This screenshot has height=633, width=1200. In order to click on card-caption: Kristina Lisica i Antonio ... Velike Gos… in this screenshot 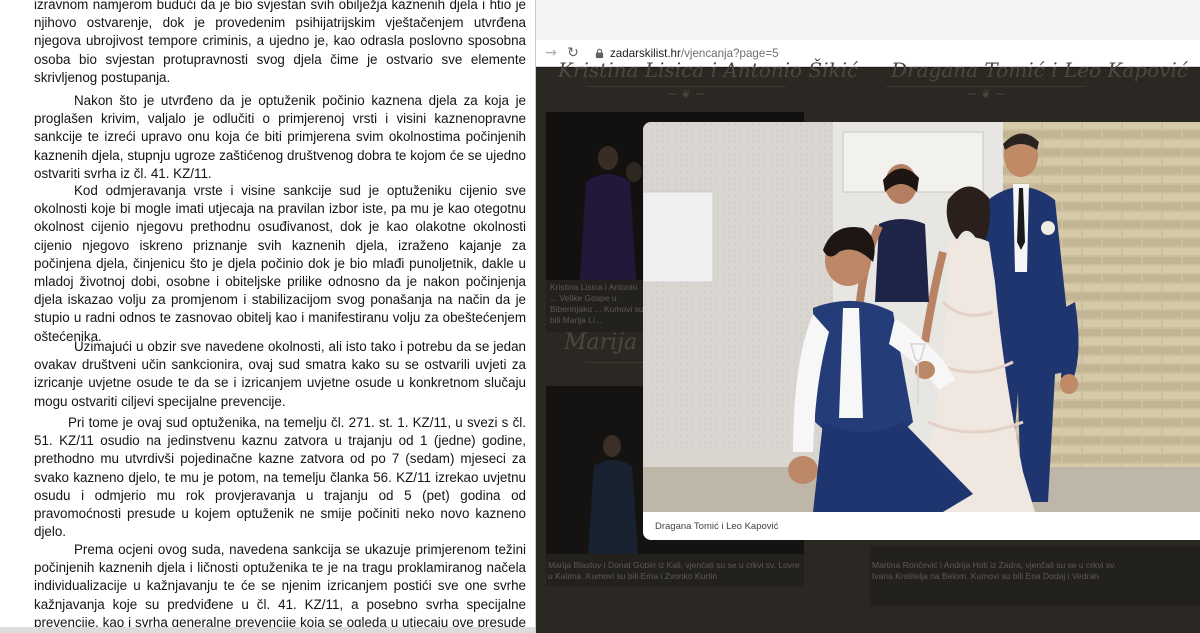, I will do `click(597, 303)`.